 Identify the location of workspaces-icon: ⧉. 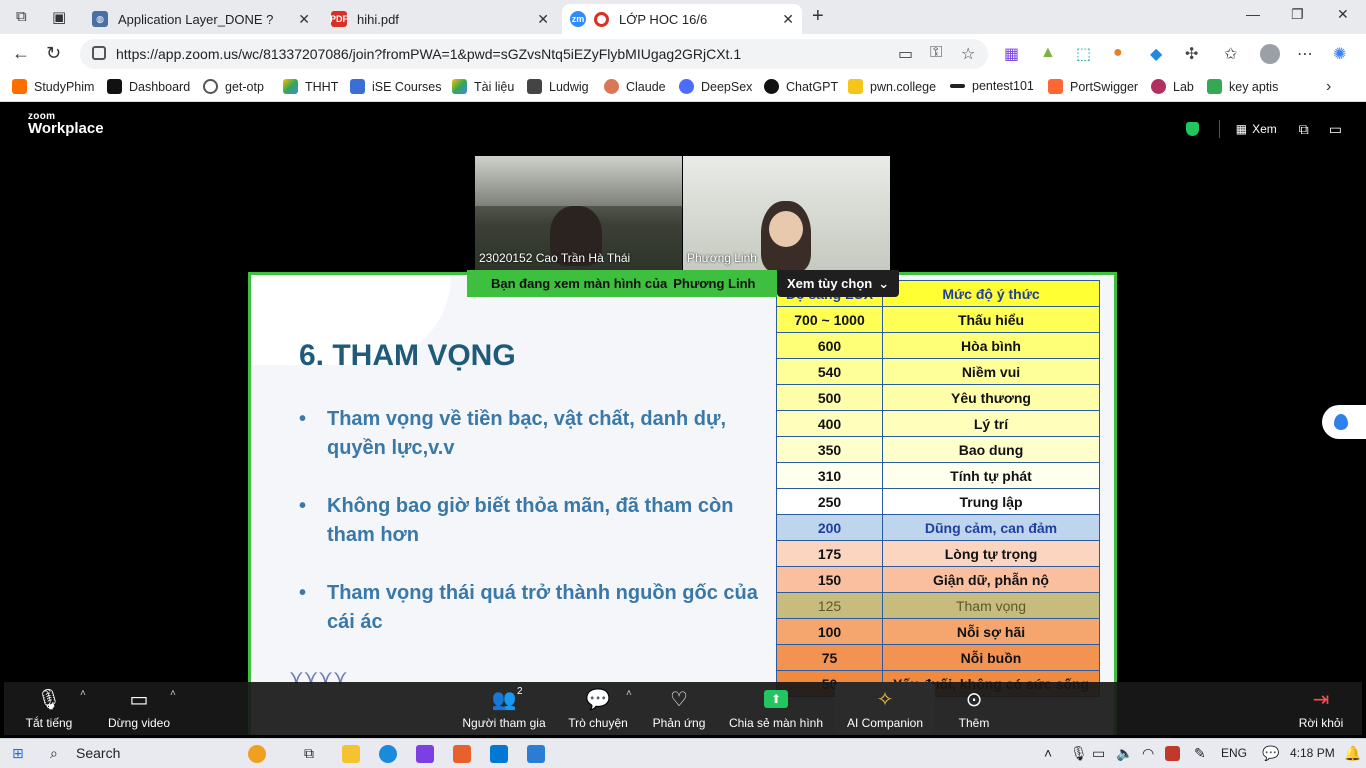
(21, 16).